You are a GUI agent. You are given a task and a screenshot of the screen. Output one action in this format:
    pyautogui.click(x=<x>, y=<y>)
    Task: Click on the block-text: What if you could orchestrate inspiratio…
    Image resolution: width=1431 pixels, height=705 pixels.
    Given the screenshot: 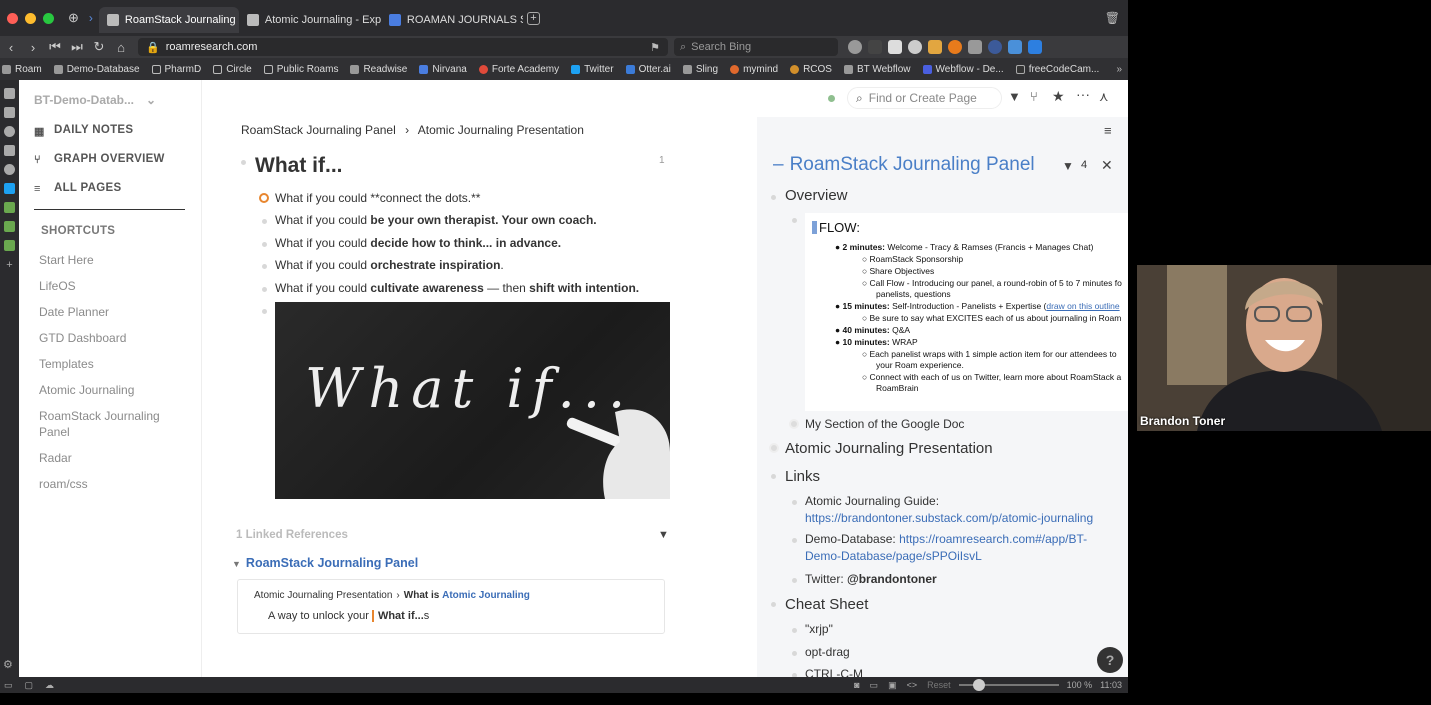 What is the action you would take?
    pyautogui.click(x=389, y=265)
    